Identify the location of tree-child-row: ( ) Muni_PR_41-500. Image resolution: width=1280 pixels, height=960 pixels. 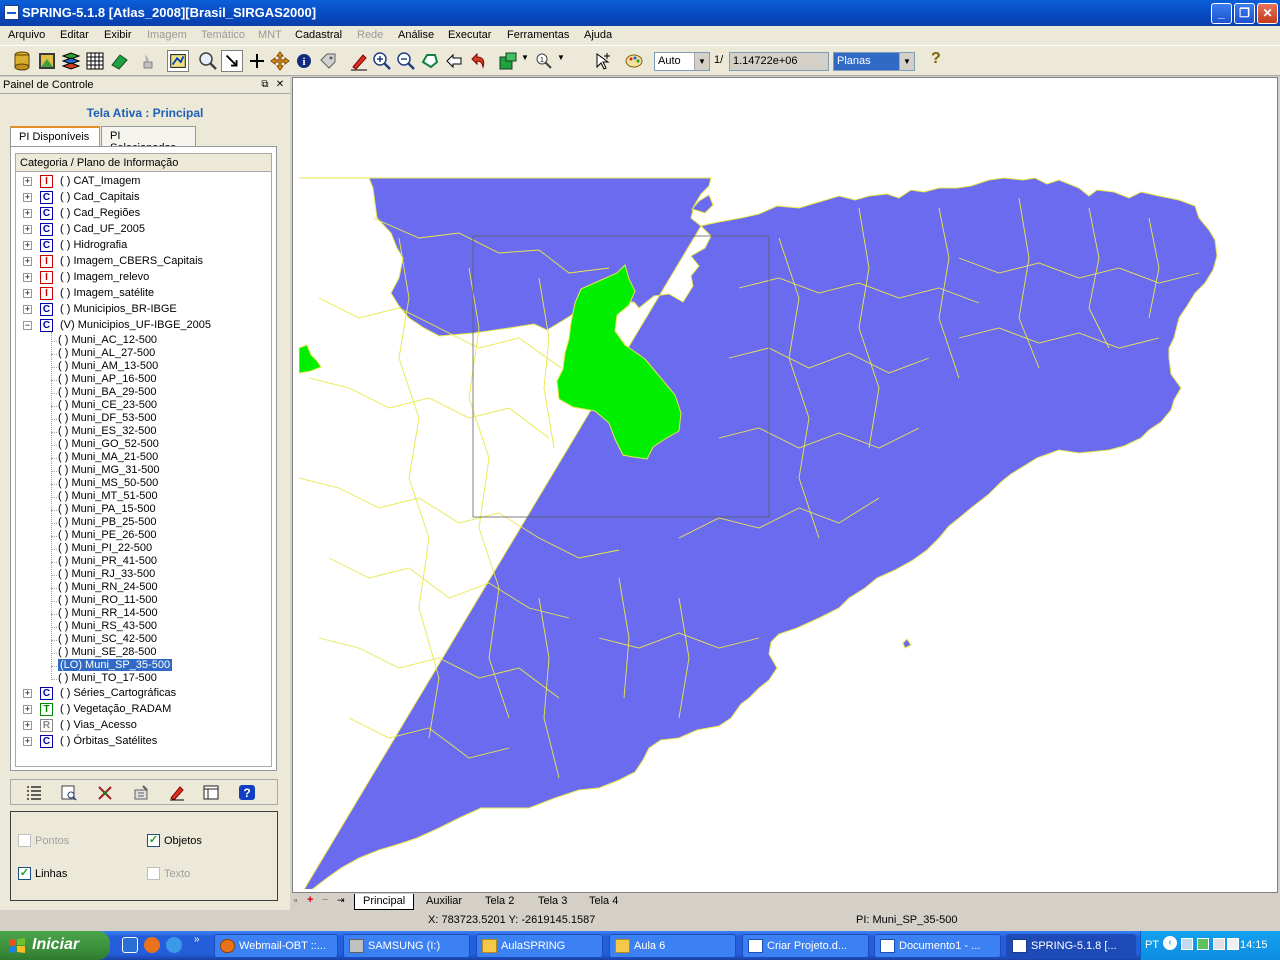
(141, 561).